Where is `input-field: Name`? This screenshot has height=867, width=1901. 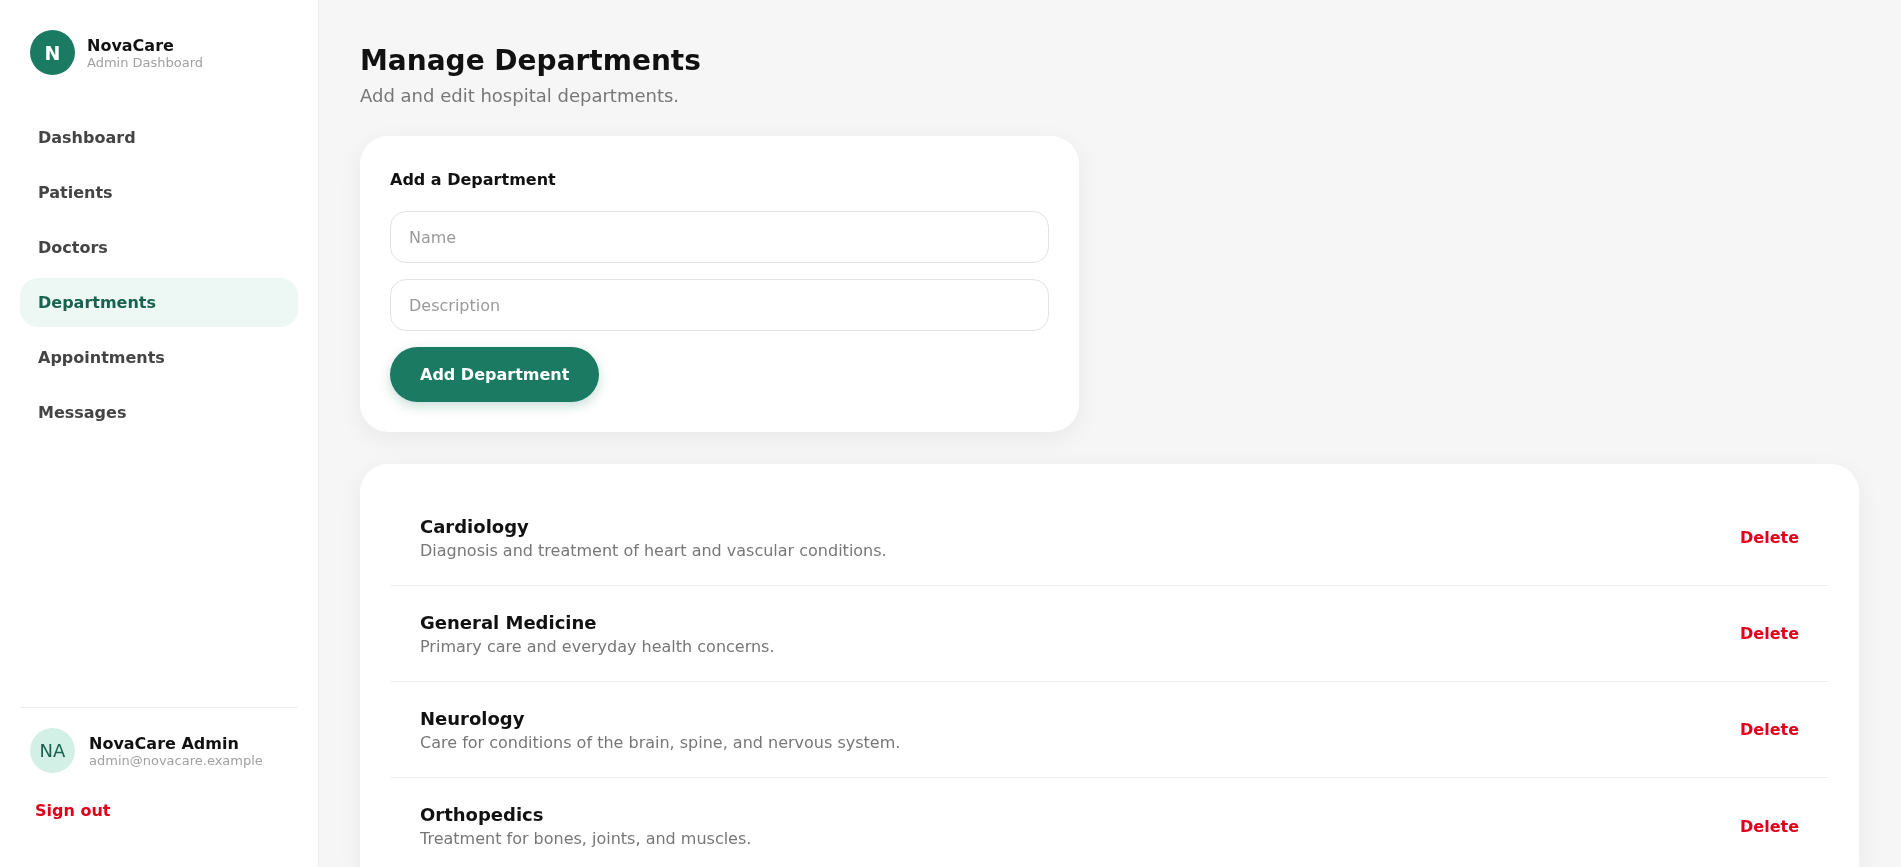
input-field: Name is located at coordinates (719, 237).